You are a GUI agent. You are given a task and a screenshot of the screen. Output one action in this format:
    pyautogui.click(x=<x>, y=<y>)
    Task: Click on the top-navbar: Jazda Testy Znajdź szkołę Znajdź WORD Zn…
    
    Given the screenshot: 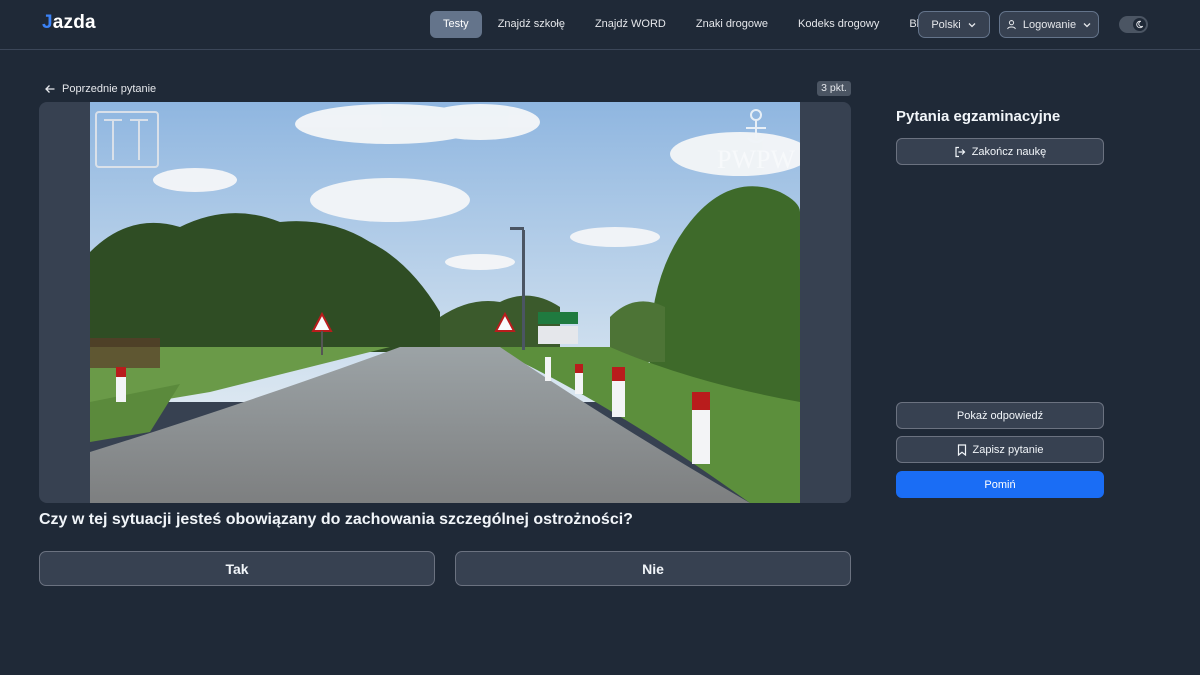 What is the action you would take?
    pyautogui.click(x=600, y=25)
    